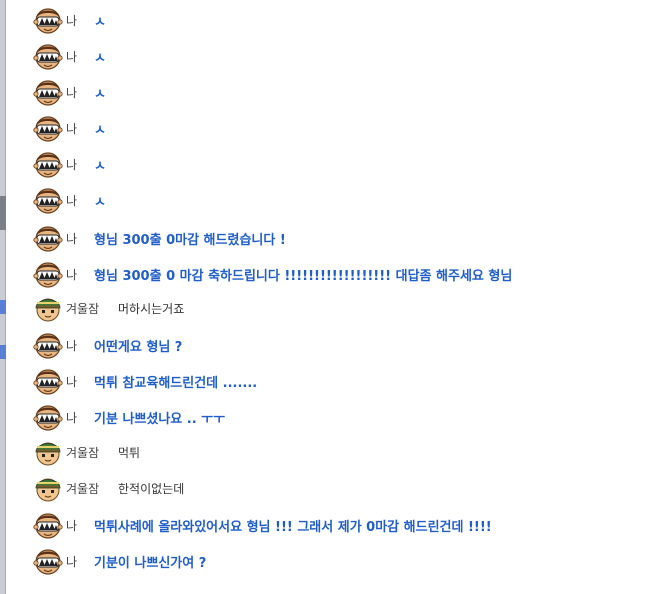 The image size is (655, 594). I want to click on message-text: 어떤게요 형님 ?, so click(138, 347).